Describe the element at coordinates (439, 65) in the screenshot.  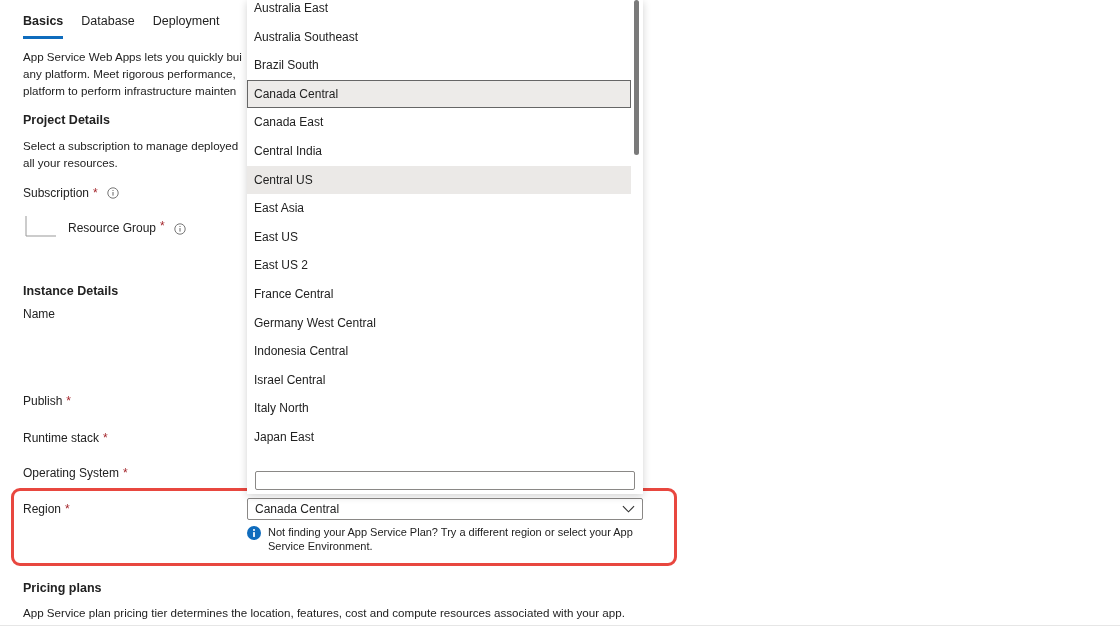
I see `dropdown-option: Brazil South` at that location.